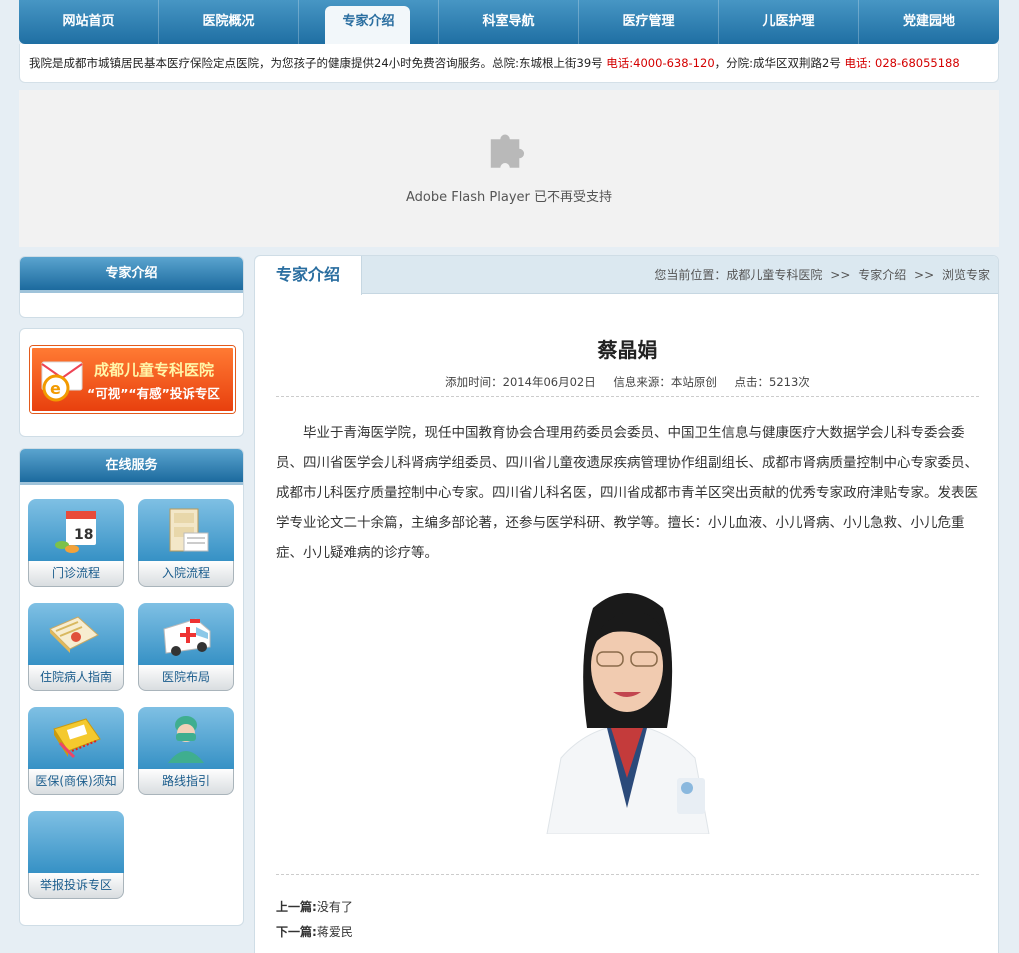  I want to click on breadcrumb: 您当前位置：成都儿童专科医院 >> 专家介绍 >> 浏览专家, so click(822, 275).